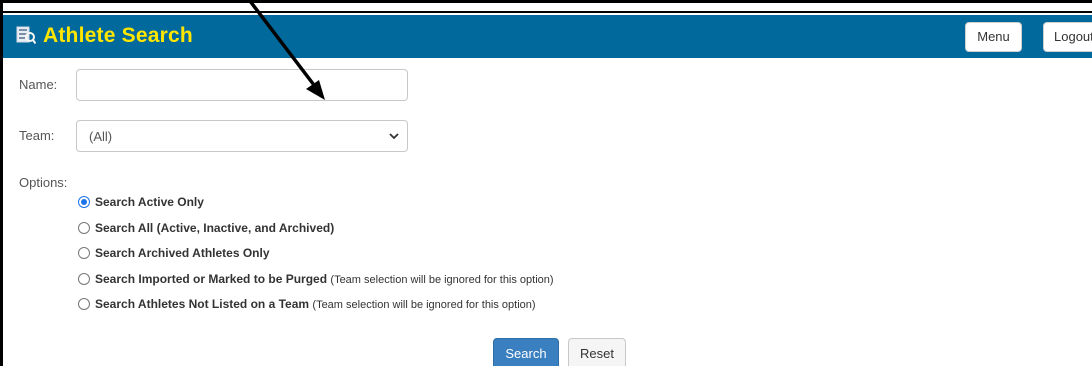 The height and width of the screenshot is (366, 1092). Describe the element at coordinates (211, 279) in the screenshot. I see `option-label: Search Imported or Marked to be Purged` at that location.